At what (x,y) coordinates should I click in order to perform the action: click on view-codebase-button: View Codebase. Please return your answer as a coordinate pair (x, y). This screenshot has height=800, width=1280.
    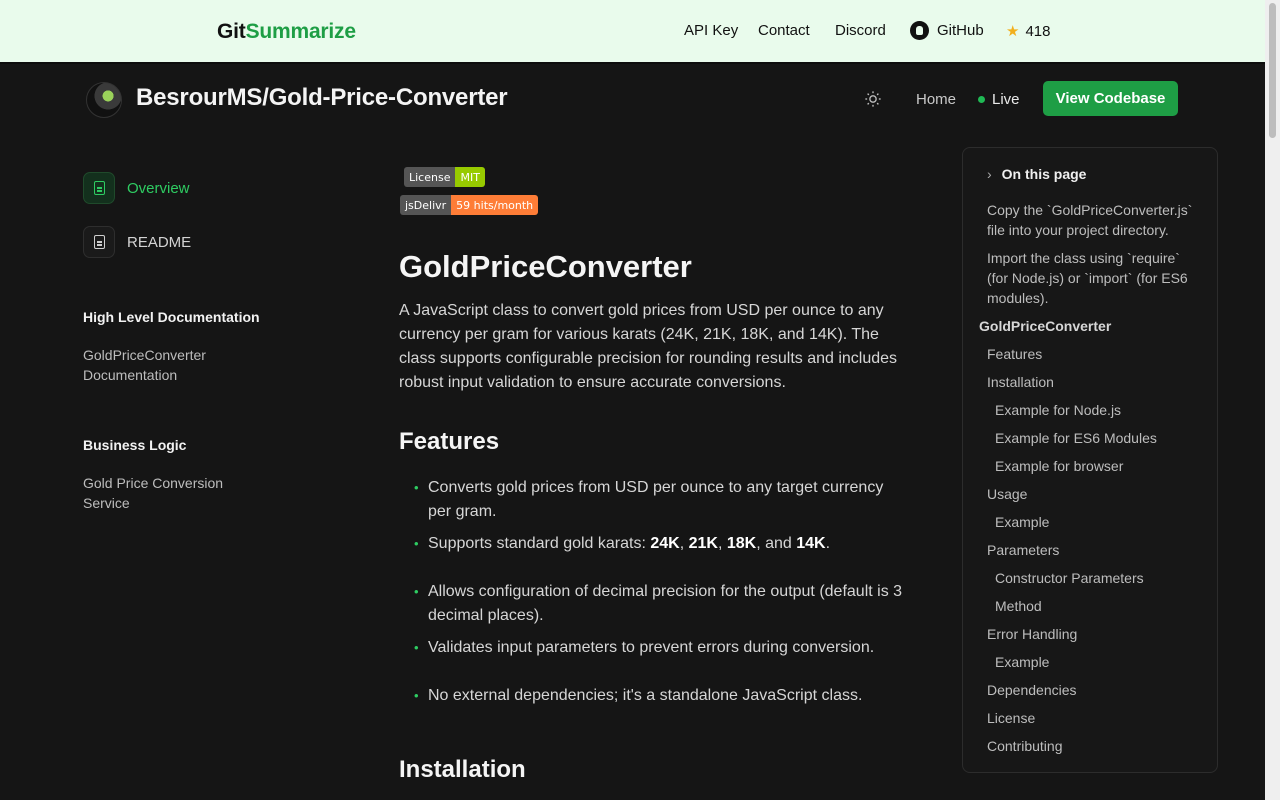
    Looking at the image, I should click on (1110, 98).